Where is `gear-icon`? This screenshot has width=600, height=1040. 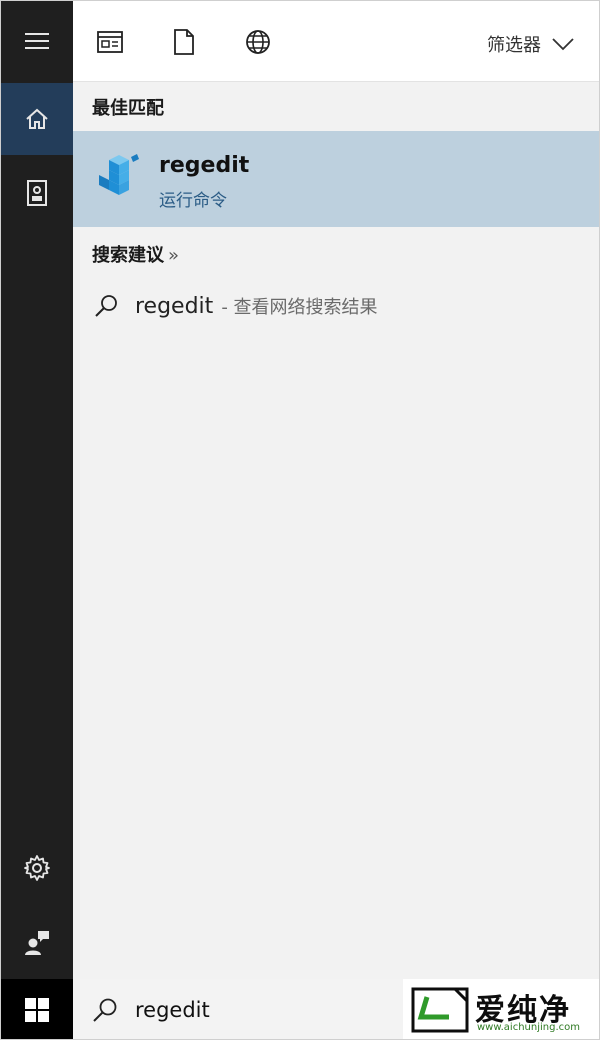
gear-icon is located at coordinates (37, 868).